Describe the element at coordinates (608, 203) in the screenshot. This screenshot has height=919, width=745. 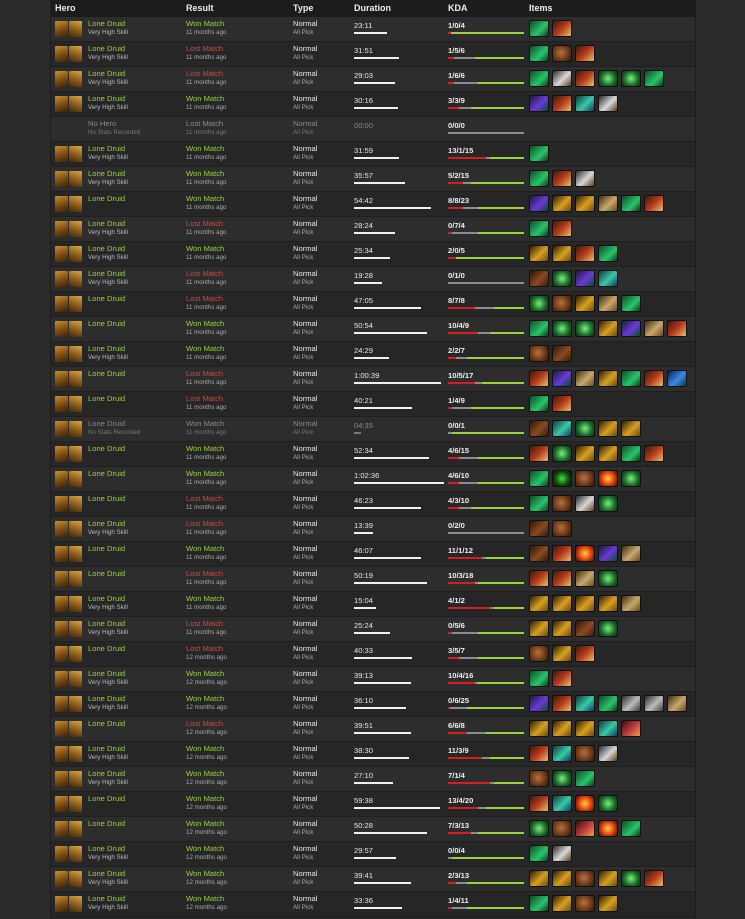
I see `scroll-item-icon` at that location.